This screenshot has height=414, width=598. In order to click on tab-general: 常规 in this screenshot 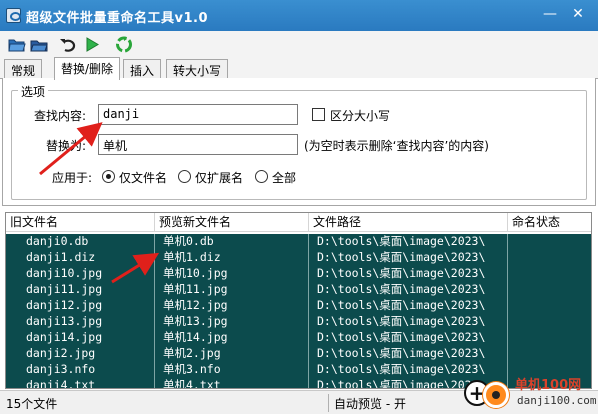, I will do `click(23, 69)`.